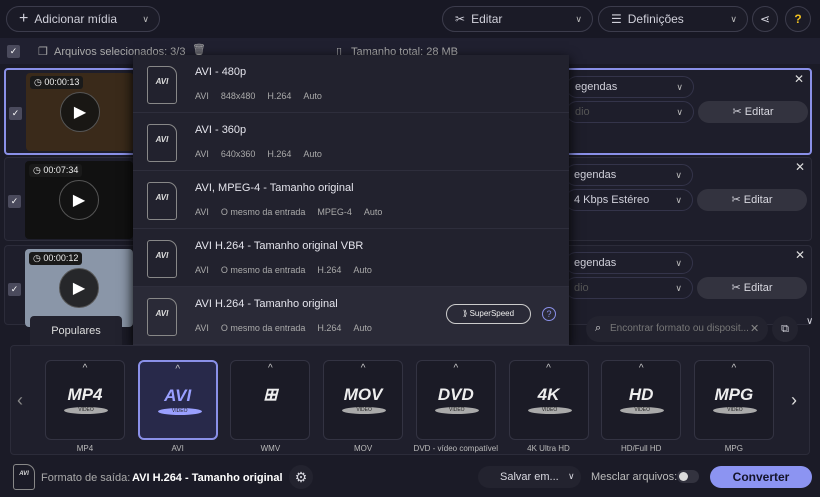 The image size is (820, 497). Describe the element at coordinates (809, 321) in the screenshot. I see `collapse-chevron-icon: ∨` at that location.